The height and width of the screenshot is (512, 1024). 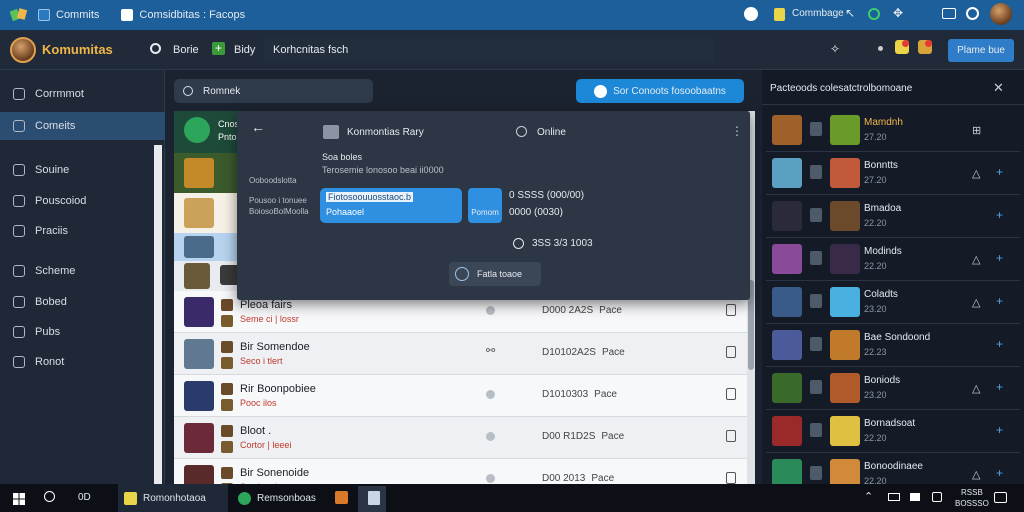 I want to click on sidebar-item: Praciis, so click(x=82, y=231).